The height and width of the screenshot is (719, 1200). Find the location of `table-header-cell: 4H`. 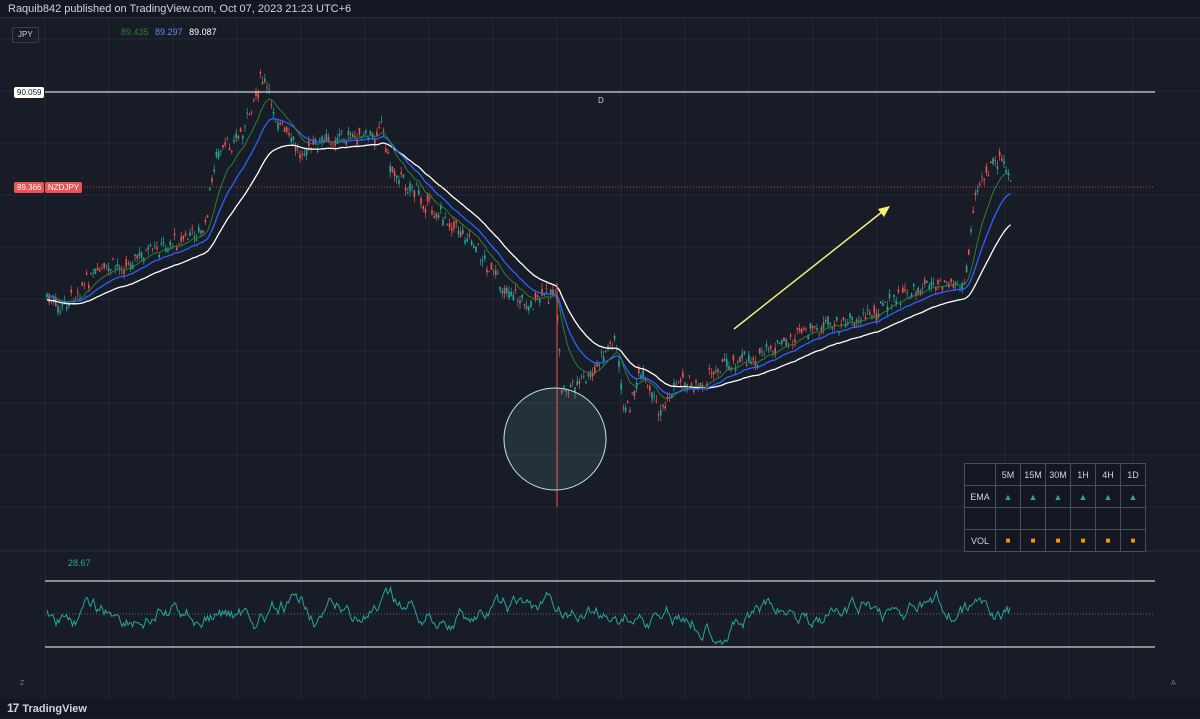

table-header-cell: 4H is located at coordinates (1108, 474).